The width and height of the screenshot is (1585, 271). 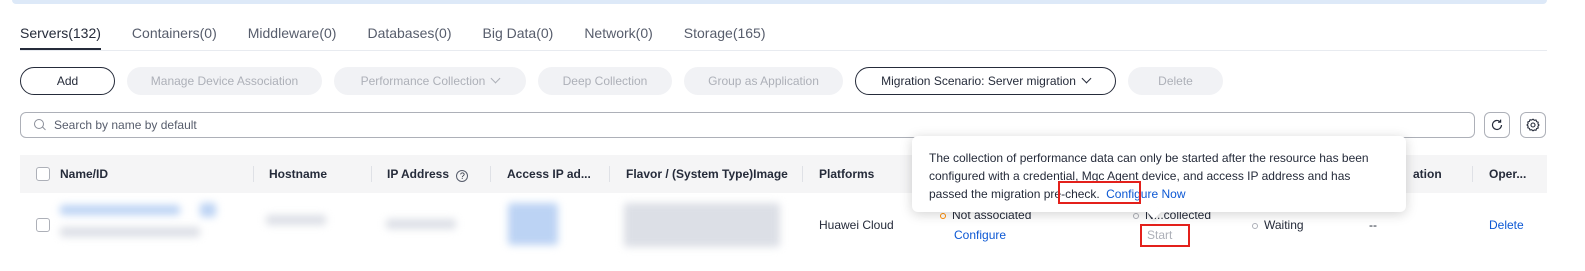 What do you see at coordinates (1373, 225) in the screenshot?
I see `migration-value: --` at bounding box center [1373, 225].